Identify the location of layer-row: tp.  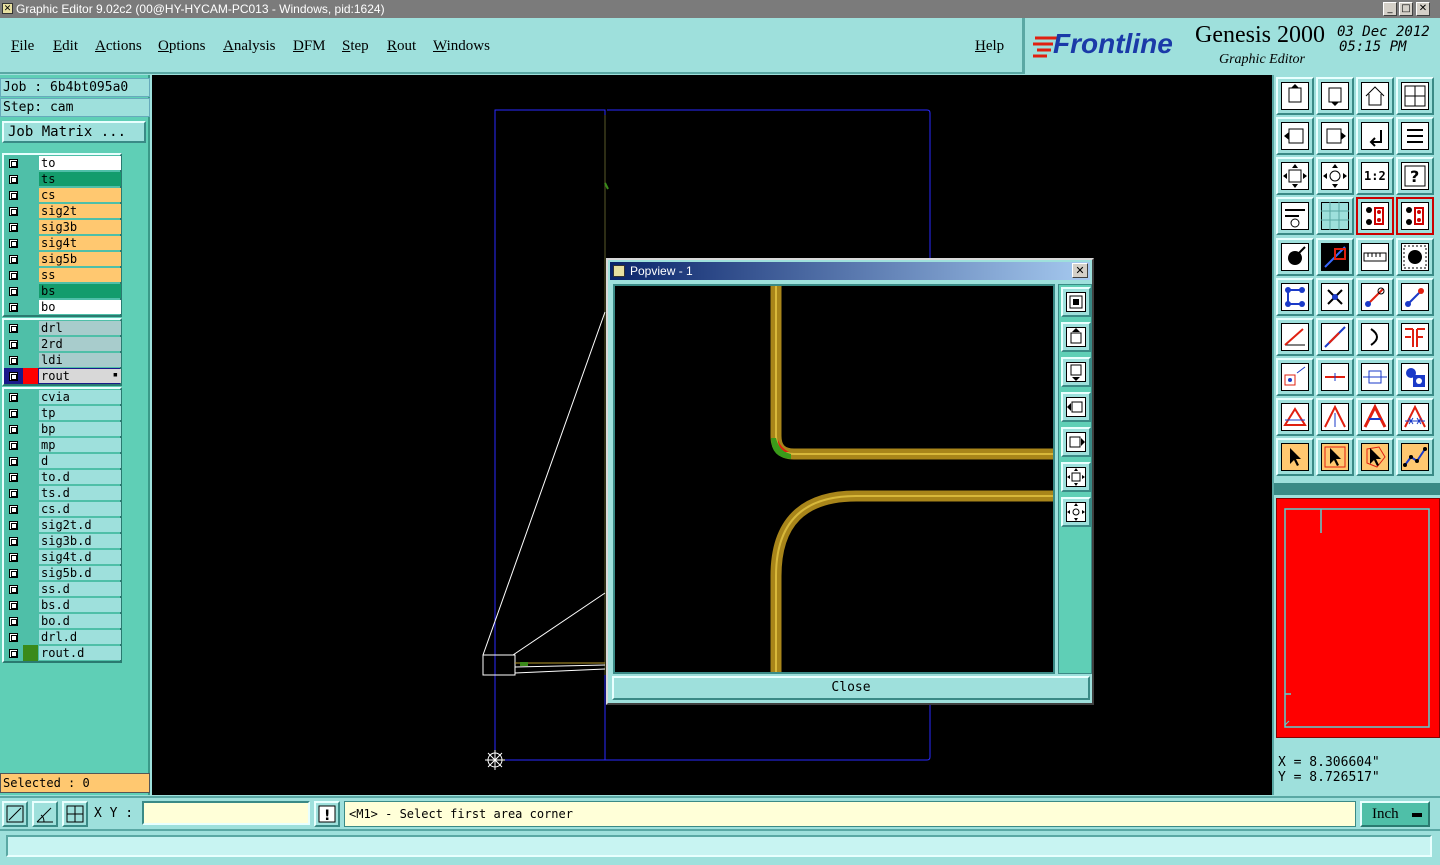
(62, 413).